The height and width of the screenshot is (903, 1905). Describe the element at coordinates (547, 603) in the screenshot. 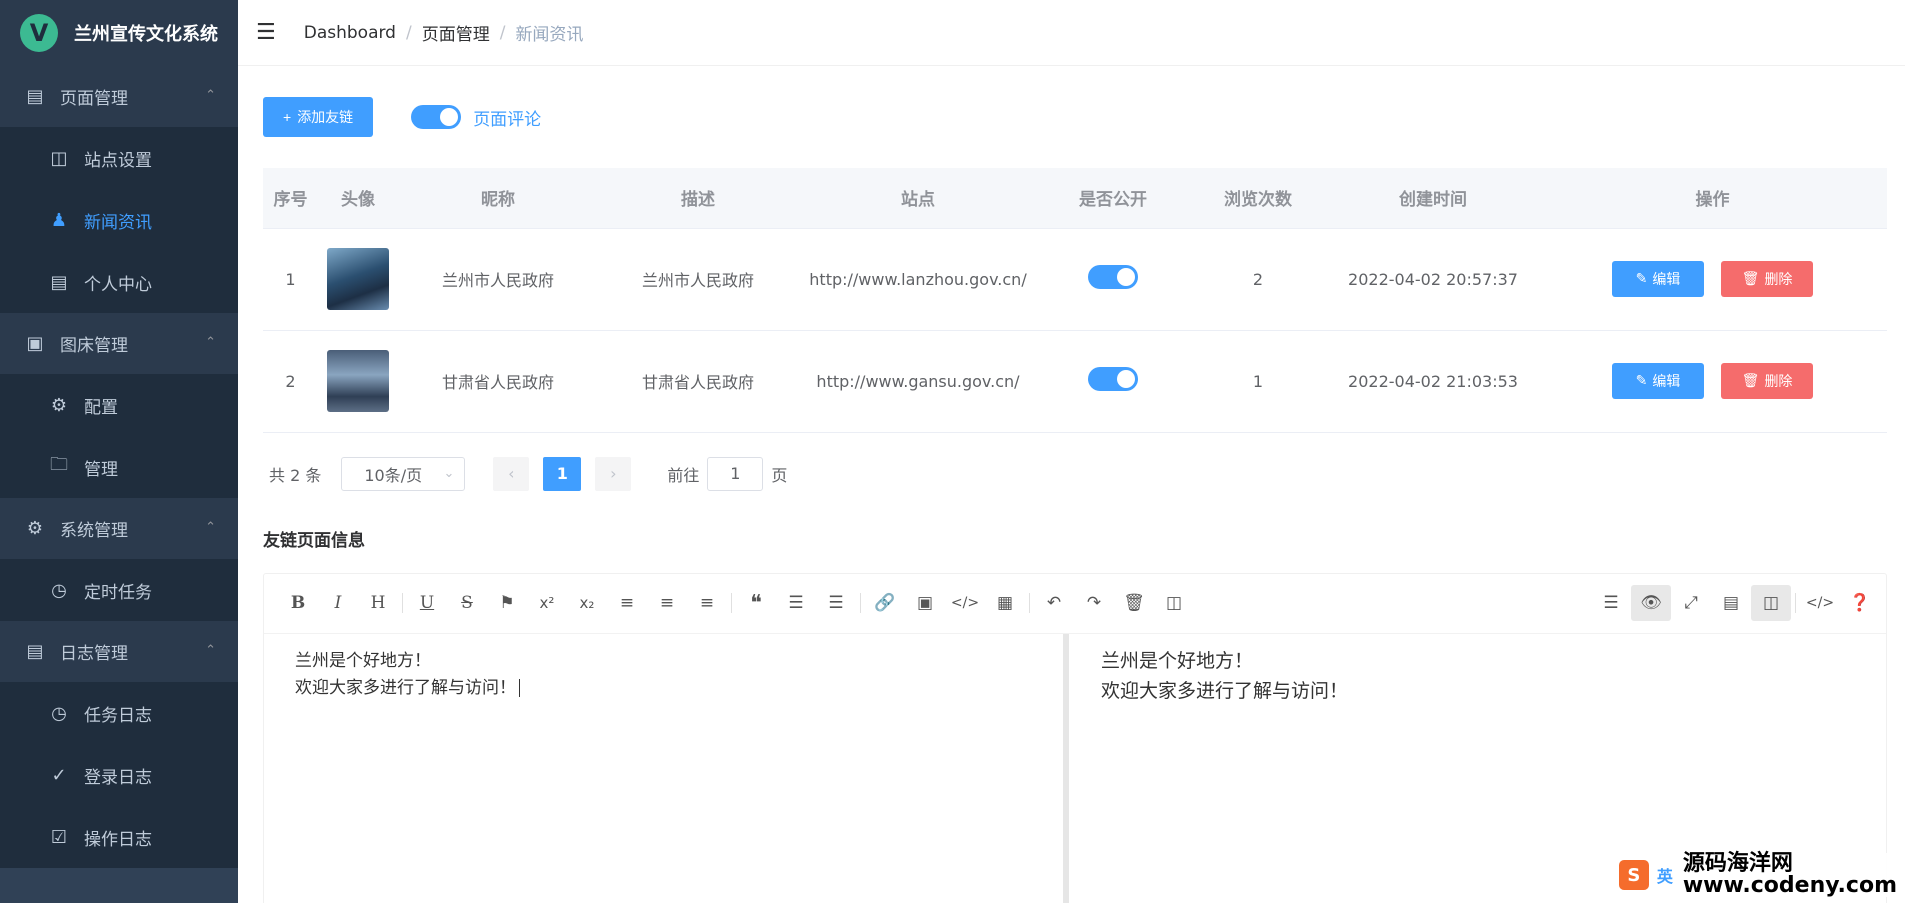

I see `superscript-icon: x²` at that location.